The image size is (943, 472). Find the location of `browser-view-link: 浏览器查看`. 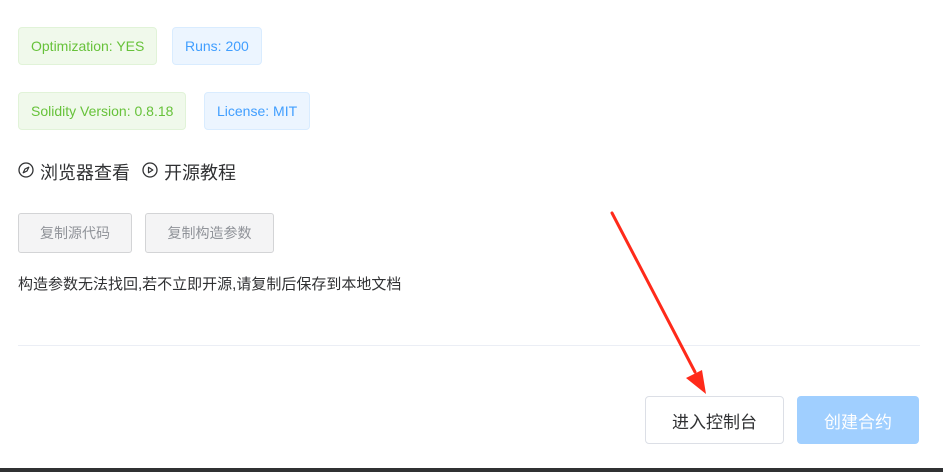

browser-view-link: 浏览器查看 is located at coordinates (74, 172).